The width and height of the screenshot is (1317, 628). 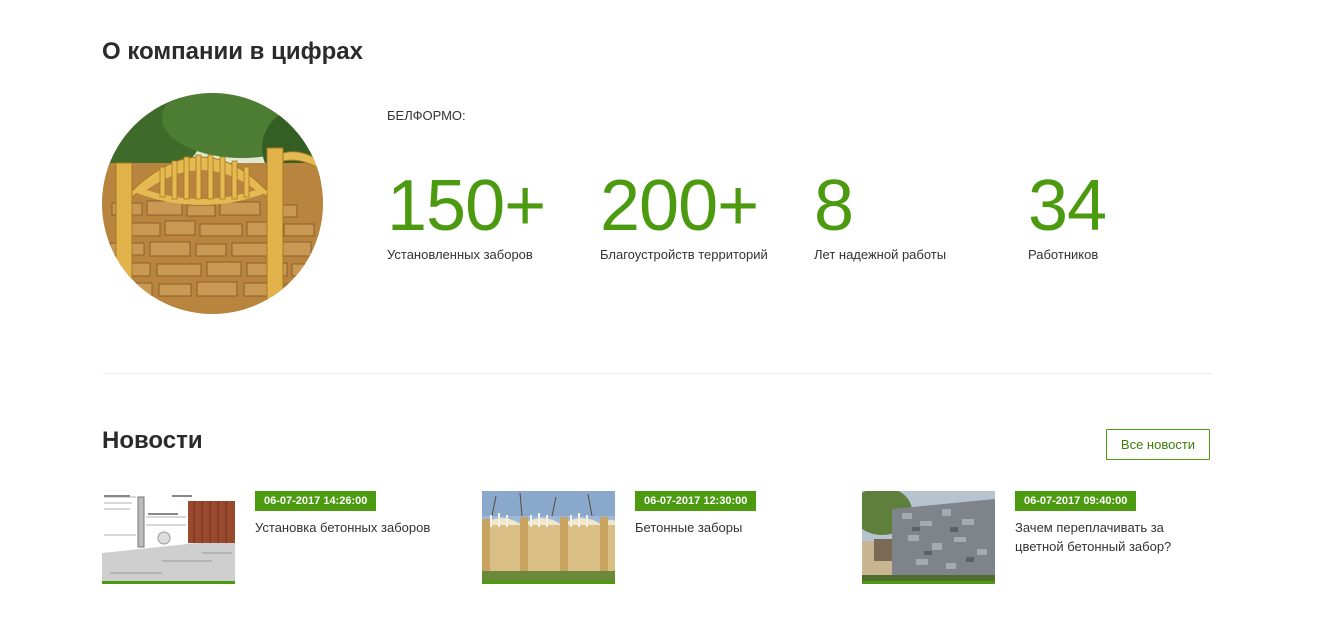 I want to click on section-divider, so click(x=657, y=373).